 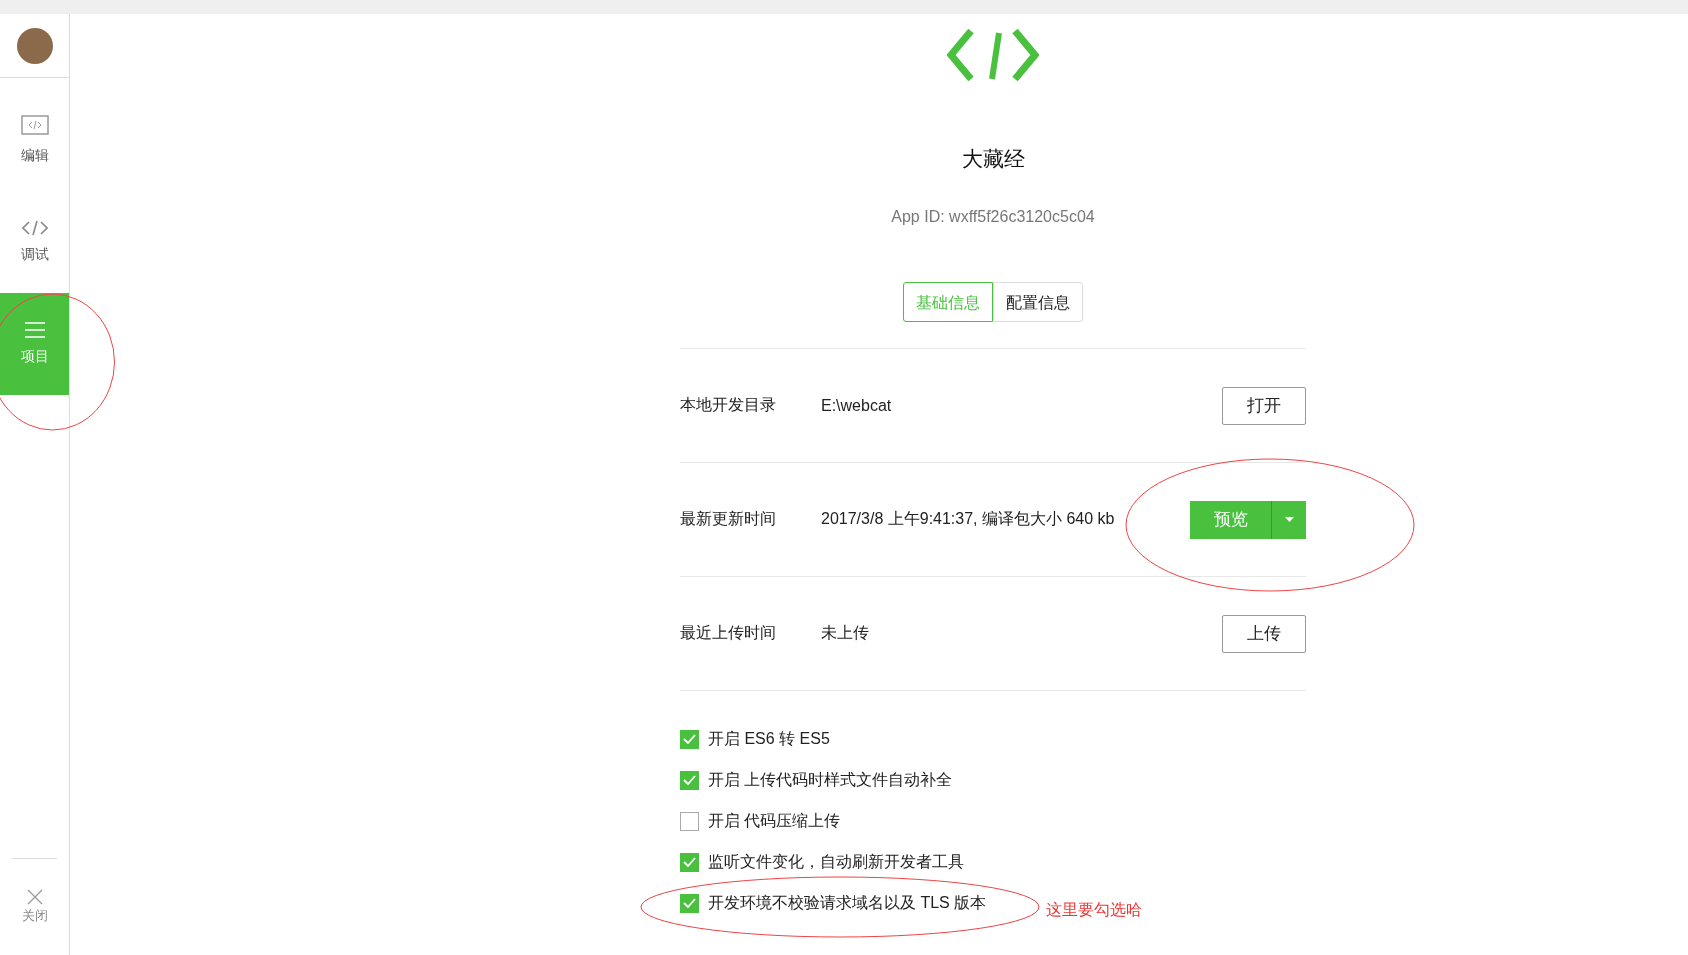 What do you see at coordinates (836, 861) in the screenshot?
I see `option-label: 监听文件变化，自动刷新开发者工具` at bounding box center [836, 861].